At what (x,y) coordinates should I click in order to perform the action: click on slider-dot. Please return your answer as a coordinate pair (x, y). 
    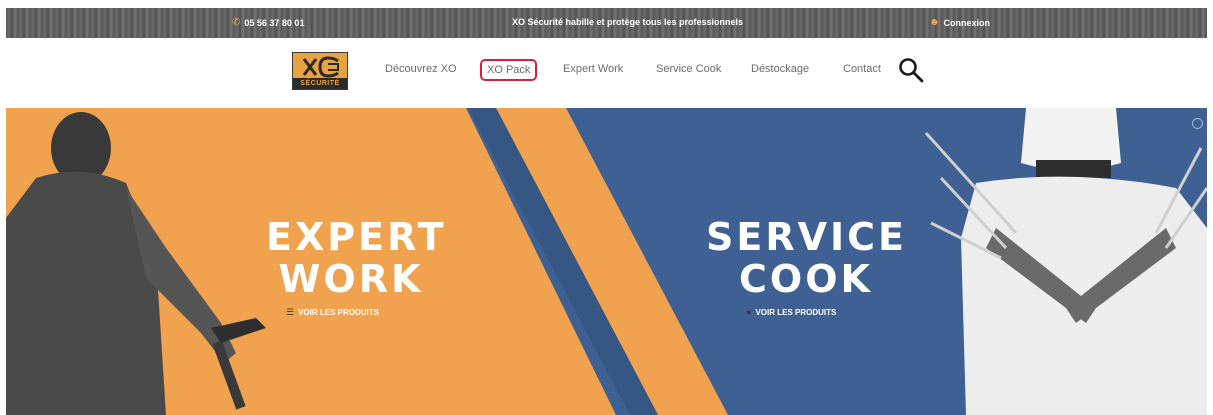
    Looking at the image, I should click on (1197, 123).